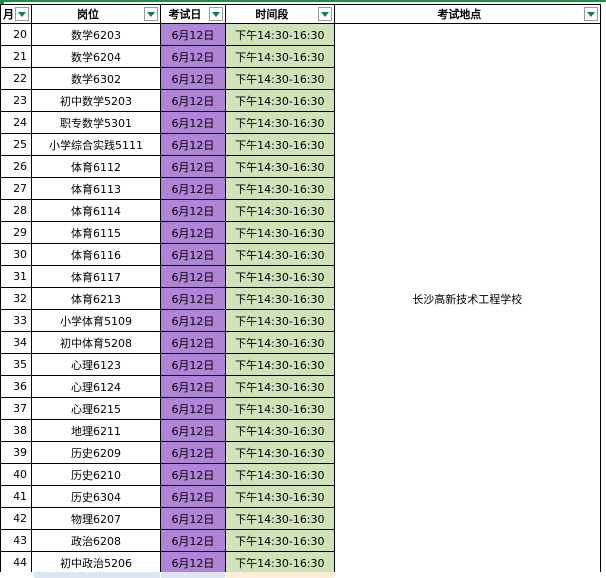 This screenshot has width=606, height=578. What do you see at coordinates (96, 166) in the screenshot?
I see `cell-position: 体育6112` at bounding box center [96, 166].